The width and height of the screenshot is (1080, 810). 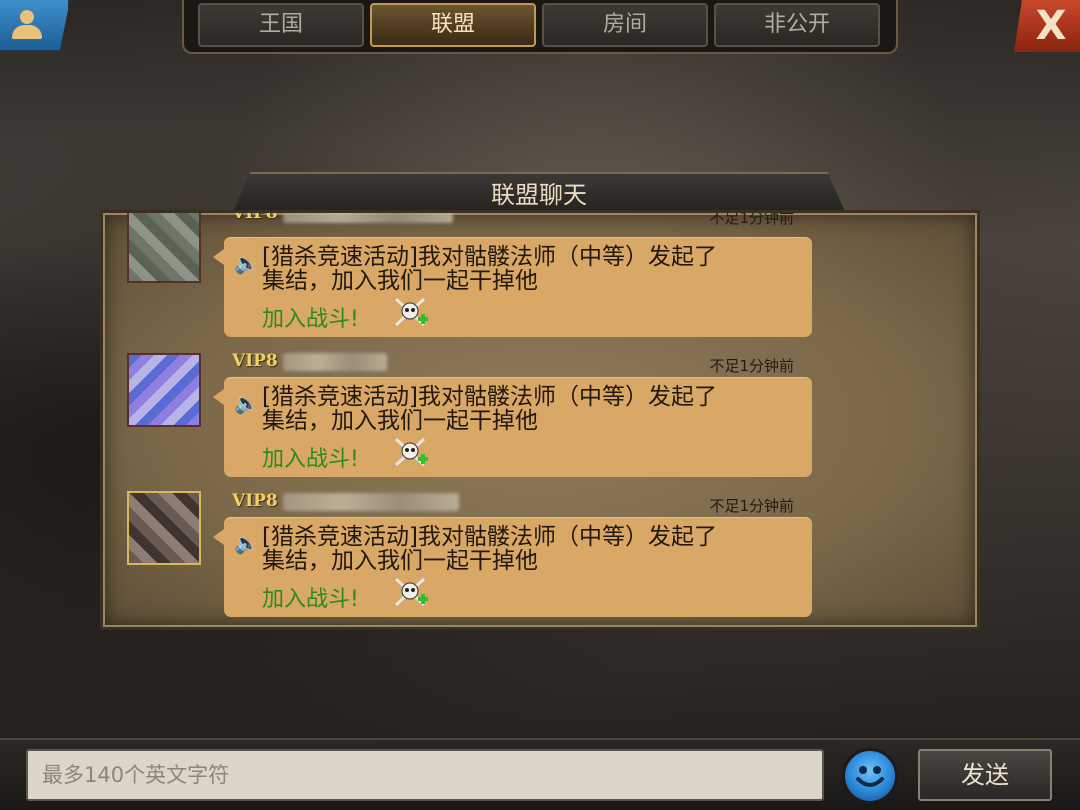 I want to click on tab-kingdom: 王国, so click(x=281, y=25).